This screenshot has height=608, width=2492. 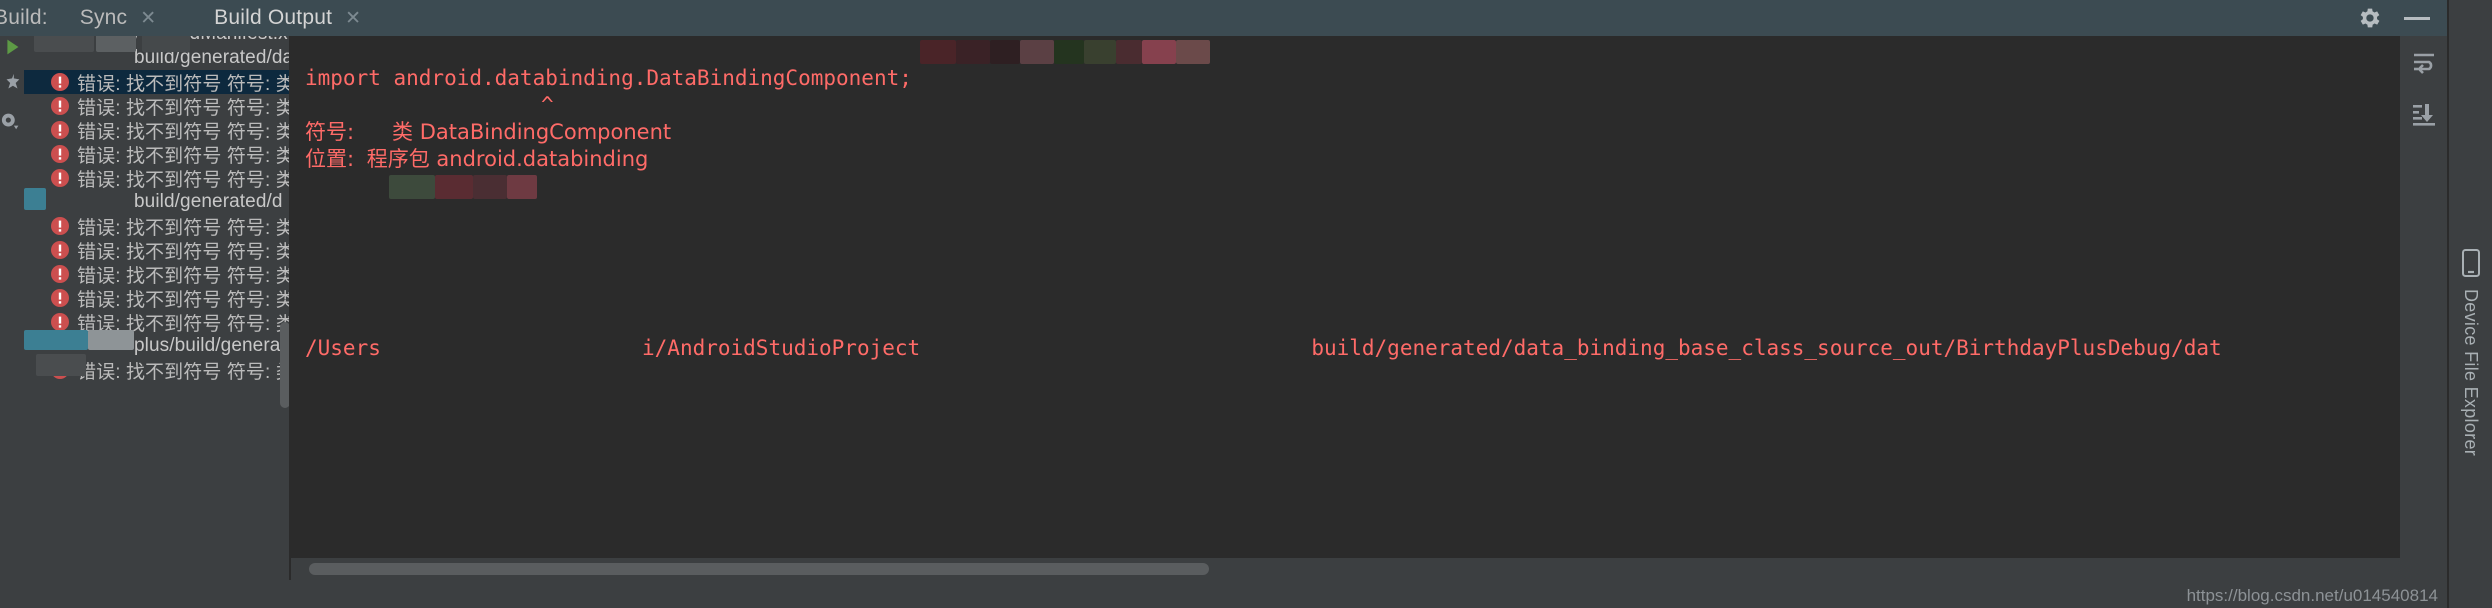 What do you see at coordinates (103, 17) in the screenshot?
I see `tab-sync-label: Sync` at bounding box center [103, 17].